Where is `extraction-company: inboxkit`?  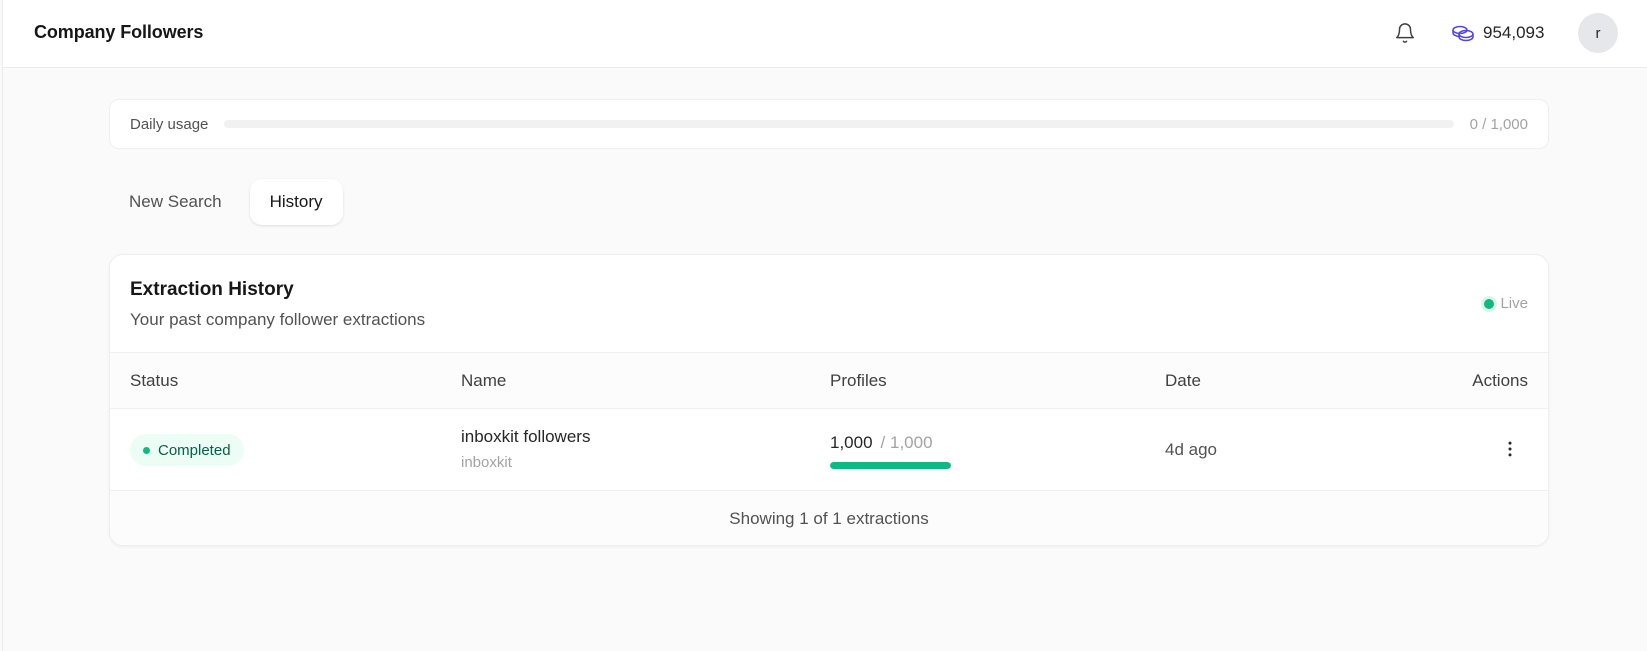
extraction-company: inboxkit is located at coordinates (486, 462).